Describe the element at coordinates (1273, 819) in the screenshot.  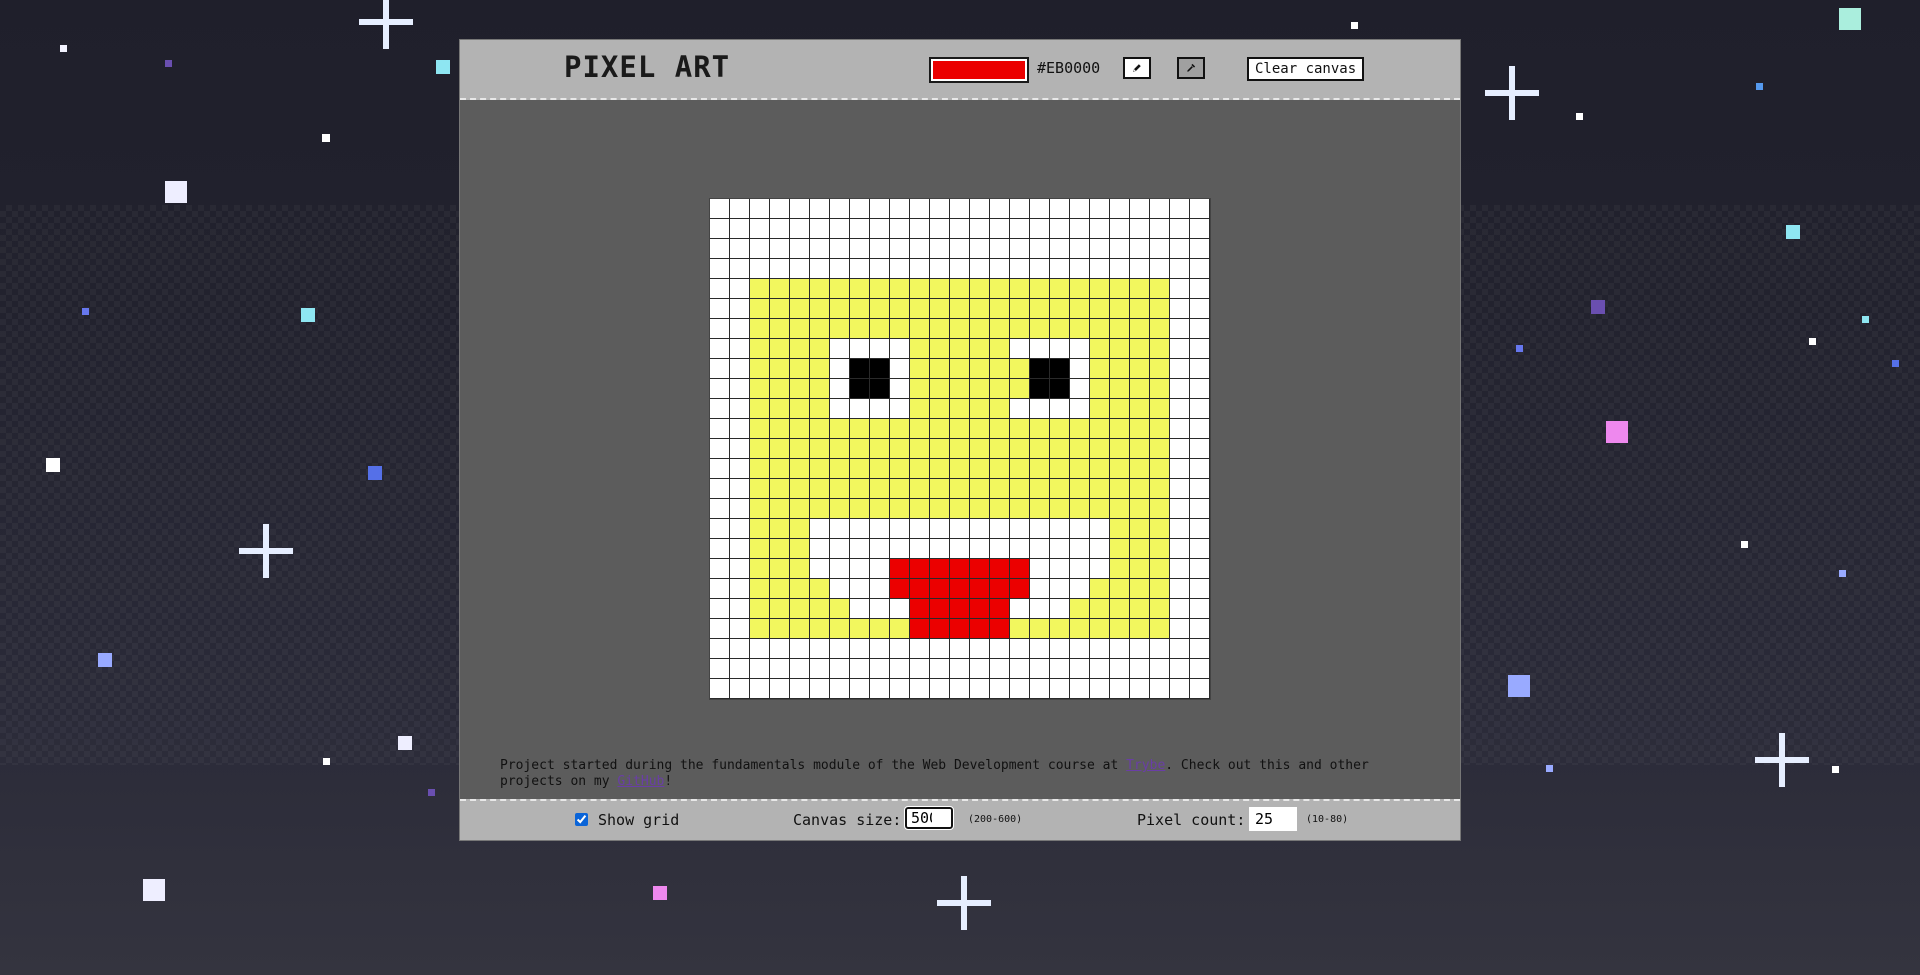
I see `pixel-count-input` at that location.